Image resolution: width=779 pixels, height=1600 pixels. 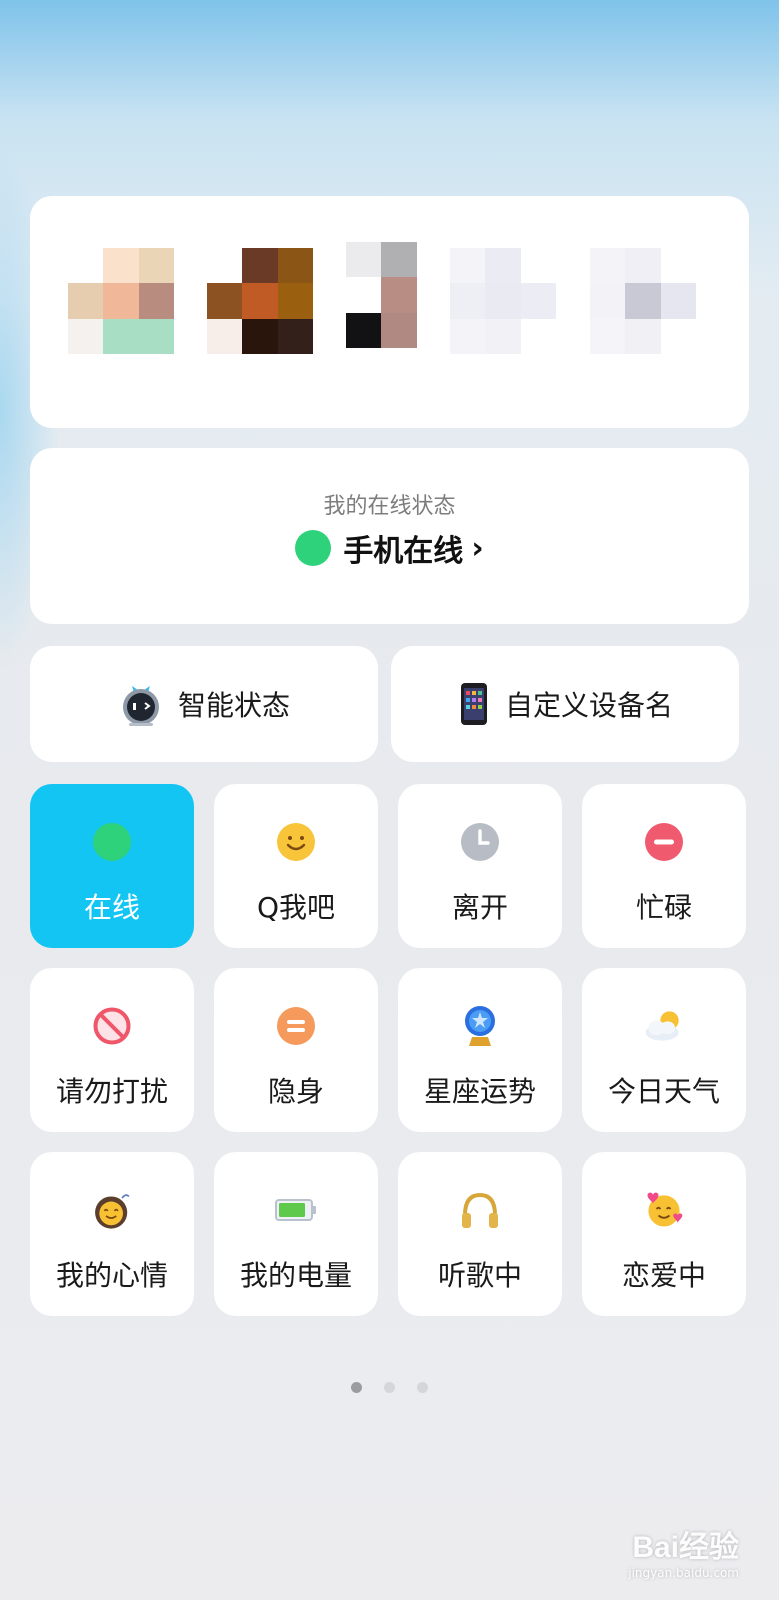 I want to click on tile-label: 隐身, so click(x=295, y=1091).